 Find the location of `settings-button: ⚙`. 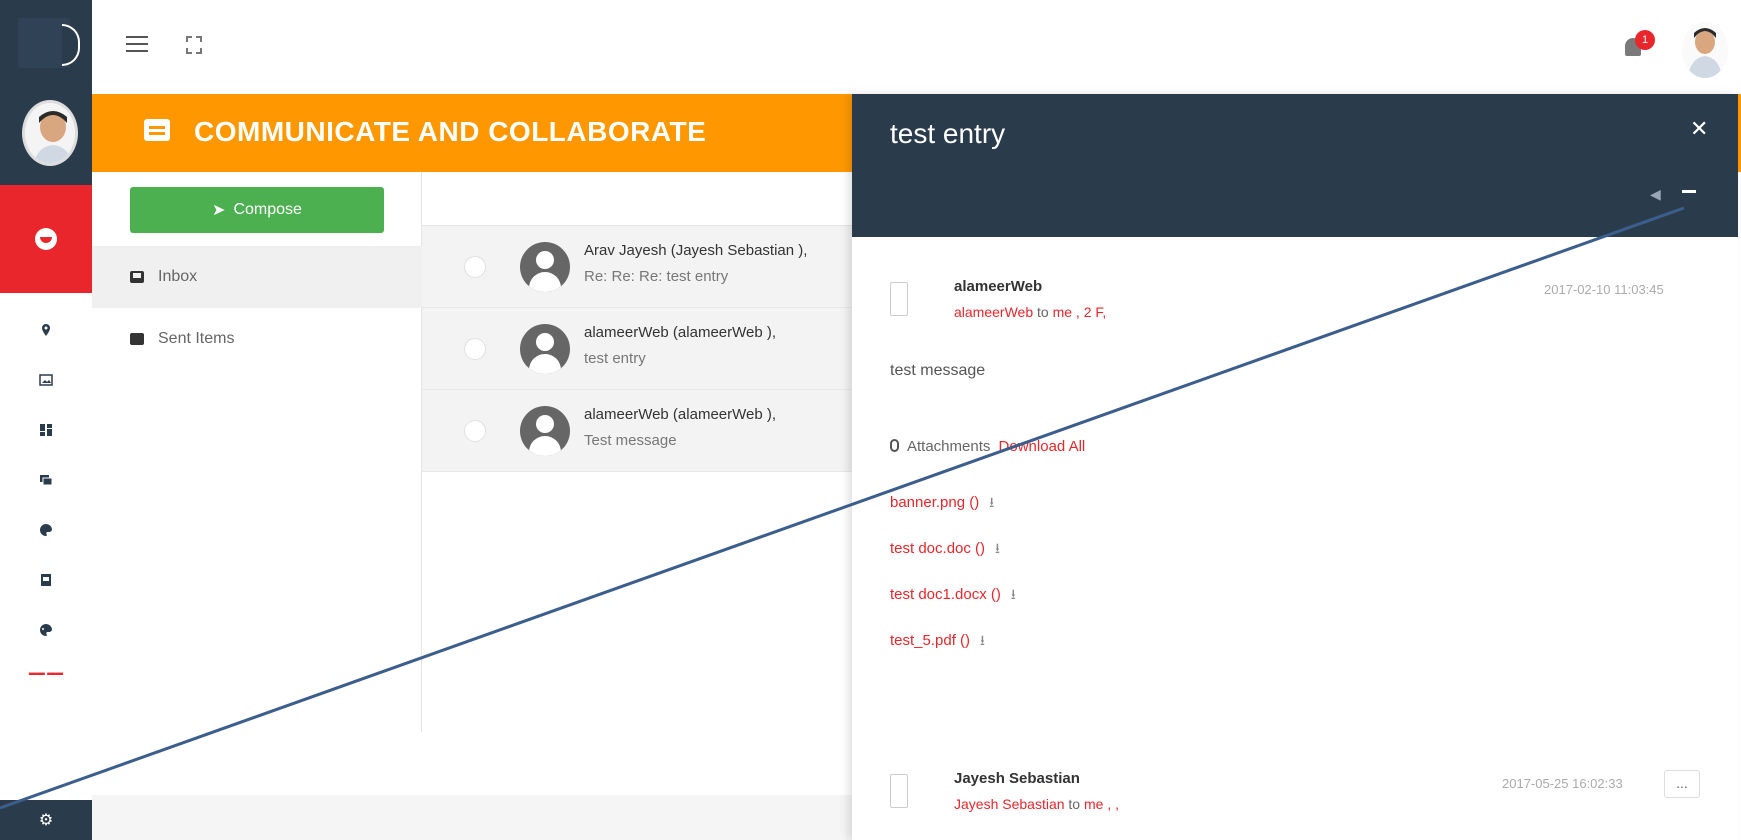

settings-button: ⚙ is located at coordinates (46, 820).